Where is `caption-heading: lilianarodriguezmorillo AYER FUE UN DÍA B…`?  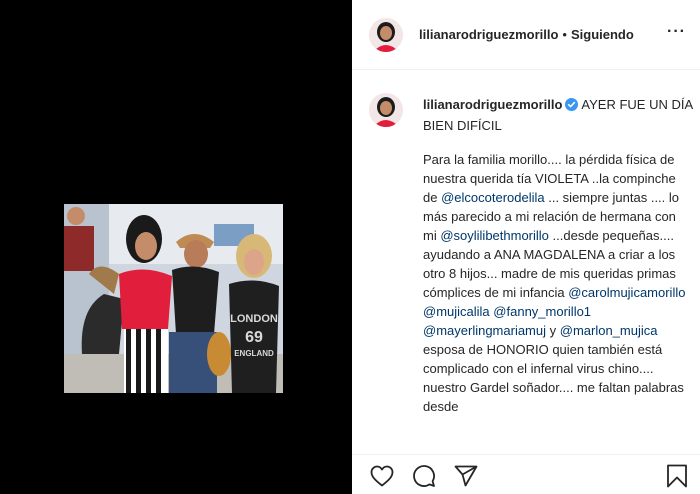 caption-heading: lilianarodriguezmorillo AYER FUE UN DÍA B… is located at coordinates (558, 115).